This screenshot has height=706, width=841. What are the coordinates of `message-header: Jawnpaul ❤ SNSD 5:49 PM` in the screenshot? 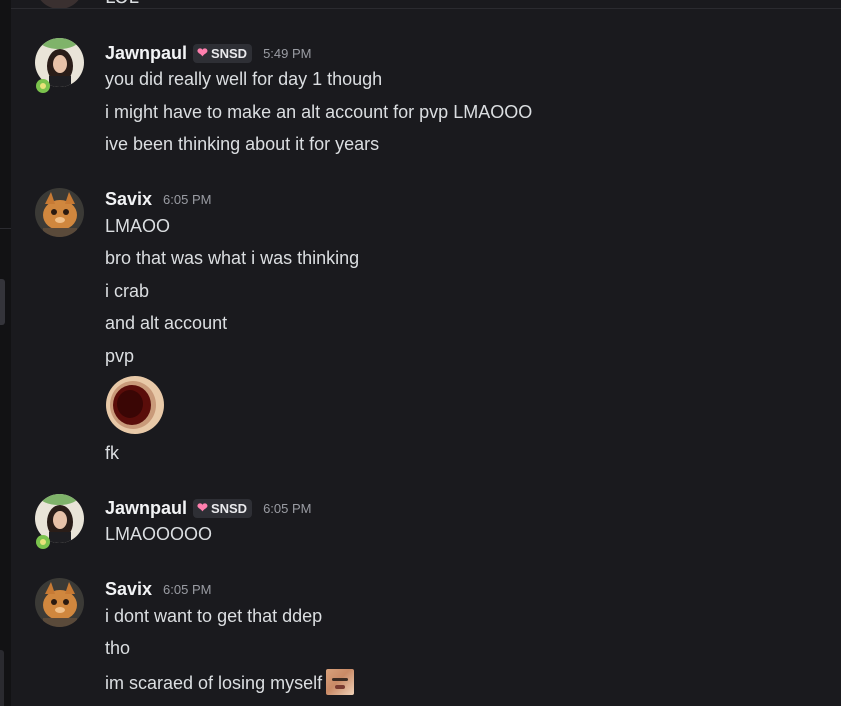 It's located at (208, 53).